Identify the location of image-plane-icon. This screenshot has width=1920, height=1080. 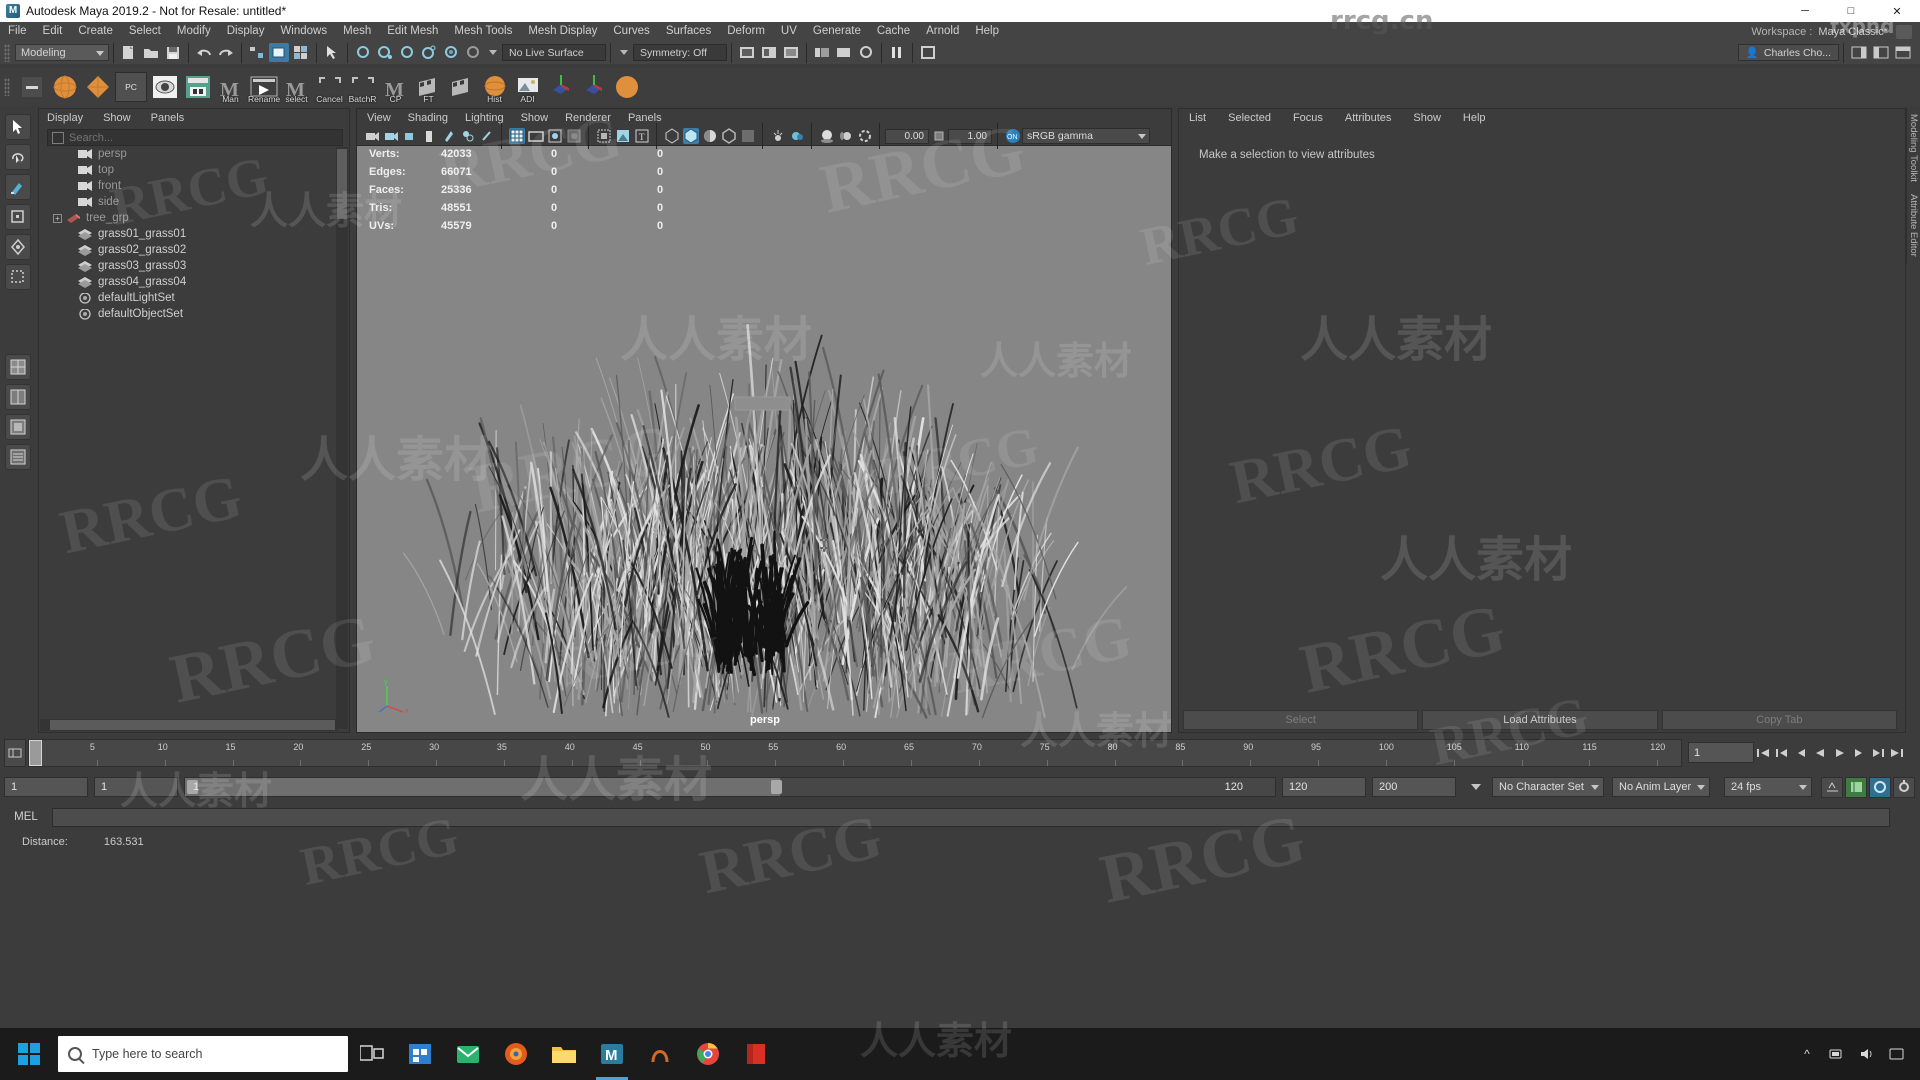
(430, 136).